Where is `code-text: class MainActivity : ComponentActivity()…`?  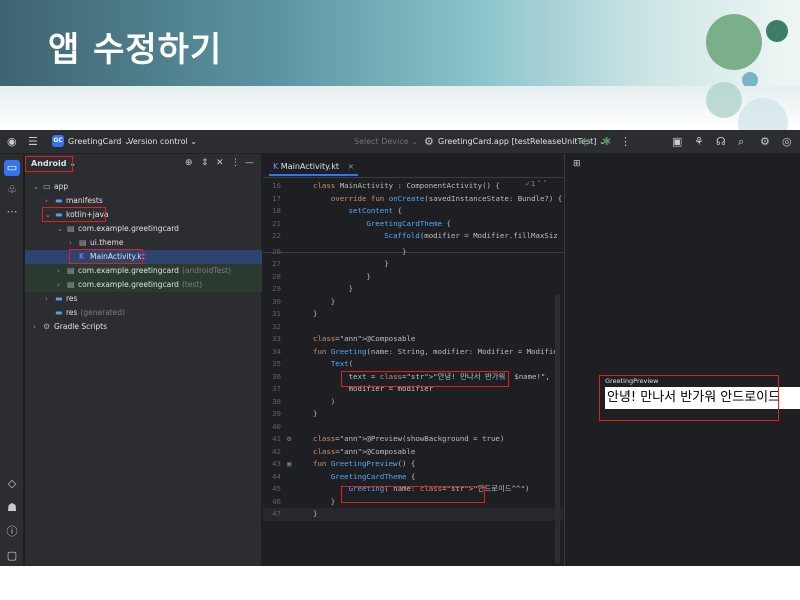
code-text: class MainActivity : ComponentActivity()… is located at coordinates (406, 185).